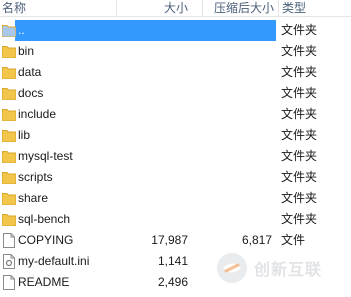  I want to click on file-row: include 文件夹, so click(175, 114).